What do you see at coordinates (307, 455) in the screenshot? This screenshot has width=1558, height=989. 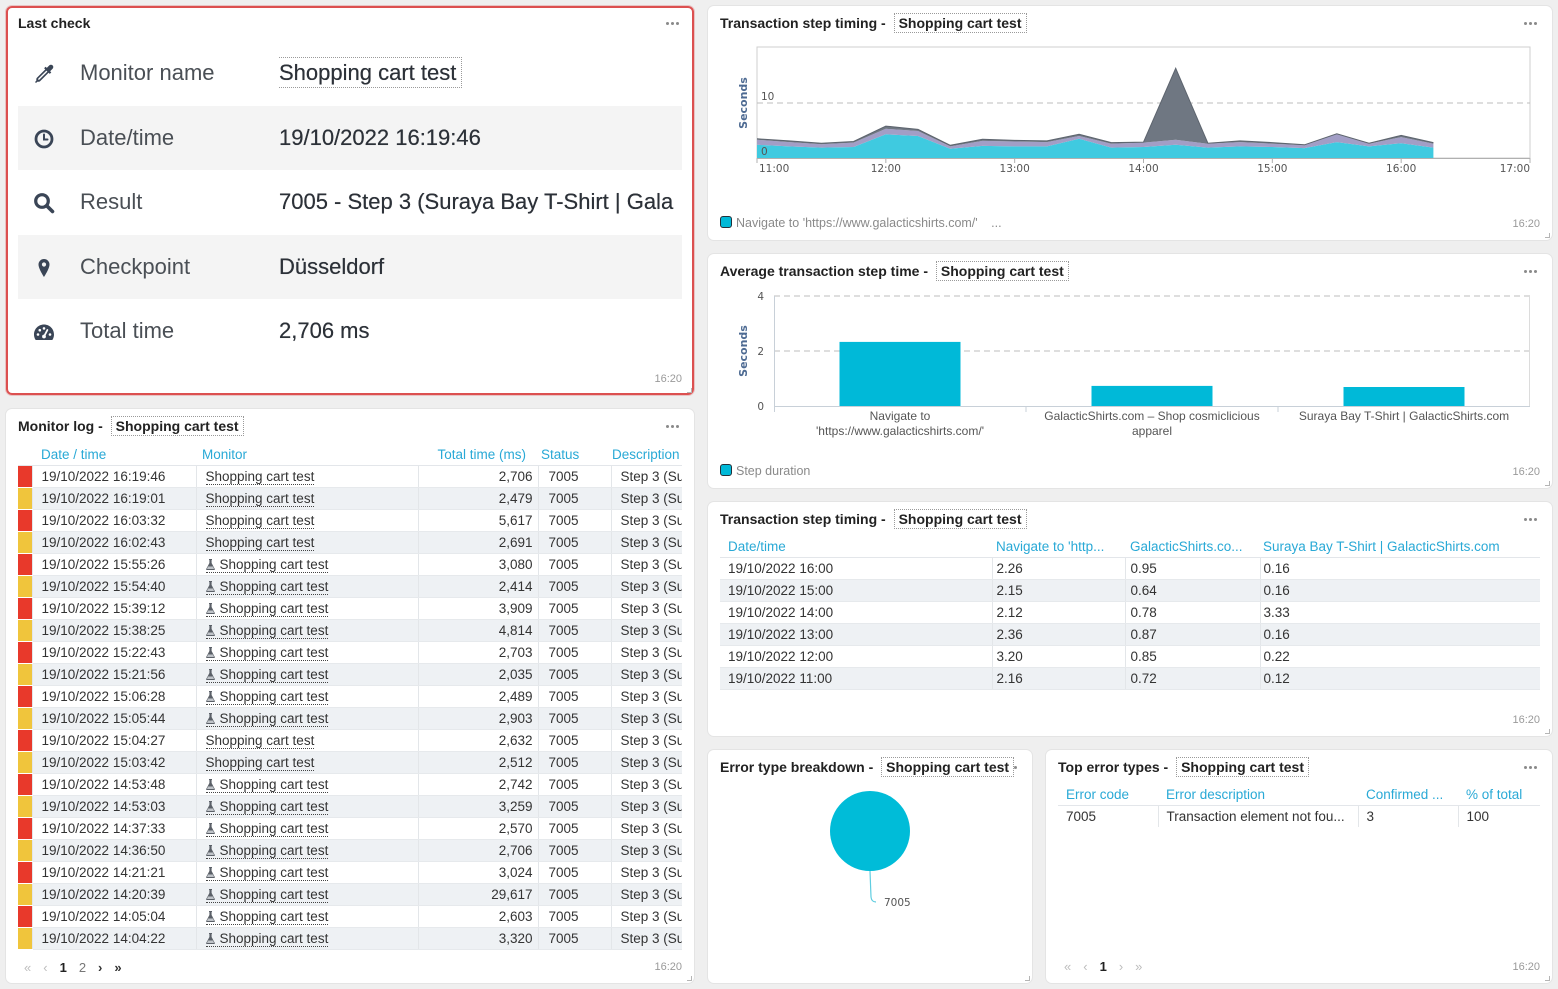 I see `column-header-monitor: Monitor` at bounding box center [307, 455].